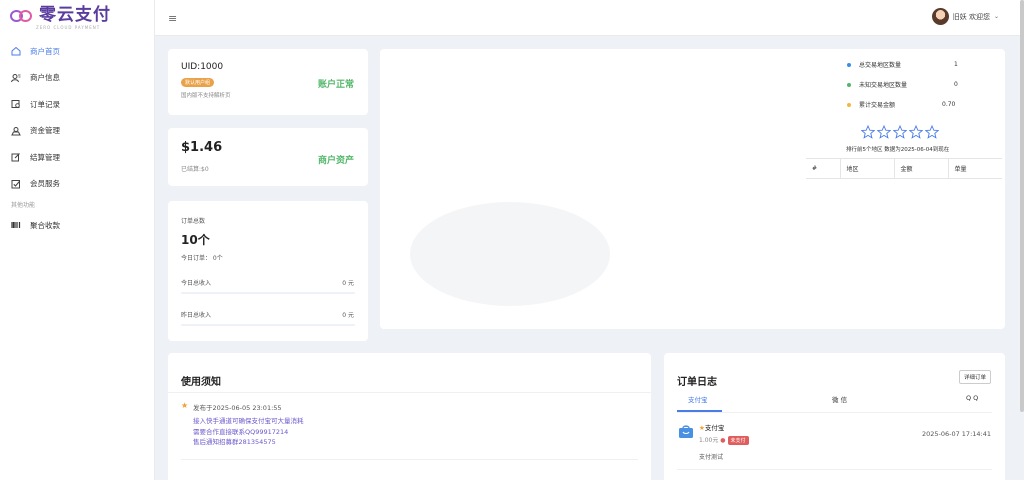 The image size is (1024, 480). I want to click on order-log-title: 订单日志, so click(697, 382).